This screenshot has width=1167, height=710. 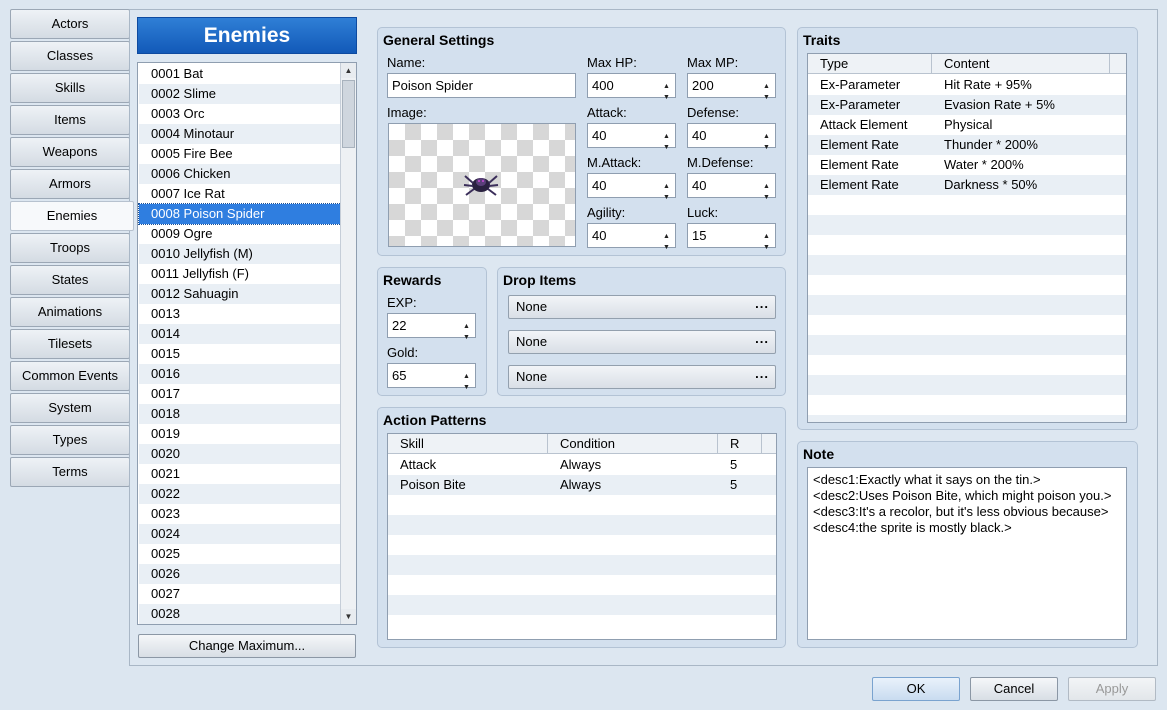 I want to click on luck-input: 15 ▲ ▼, so click(x=731, y=237).